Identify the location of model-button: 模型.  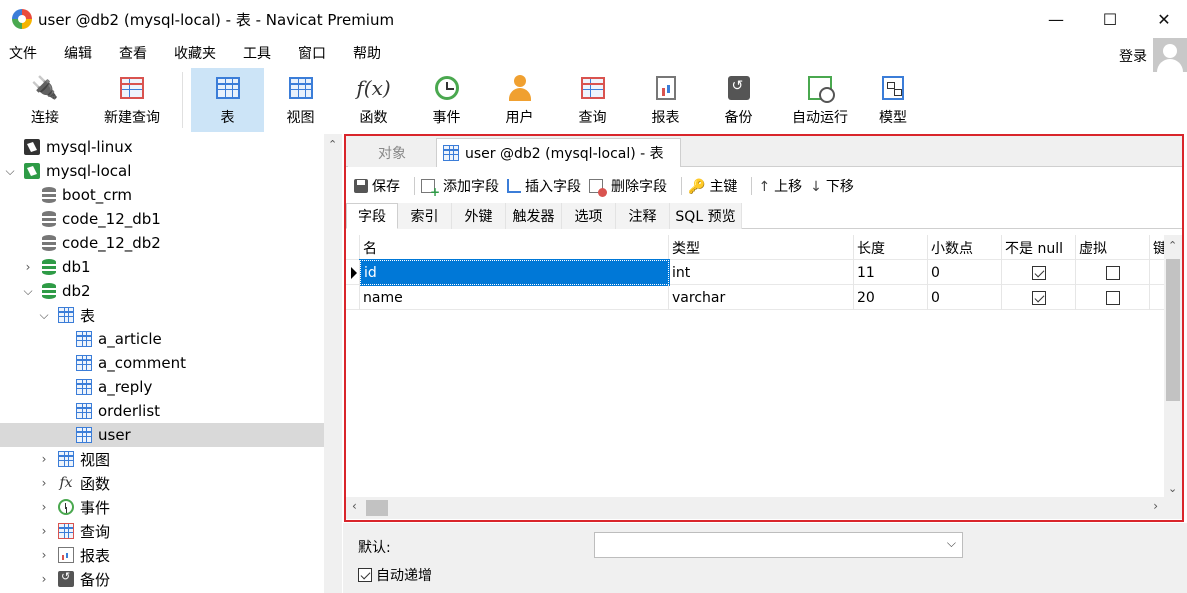
(893, 100).